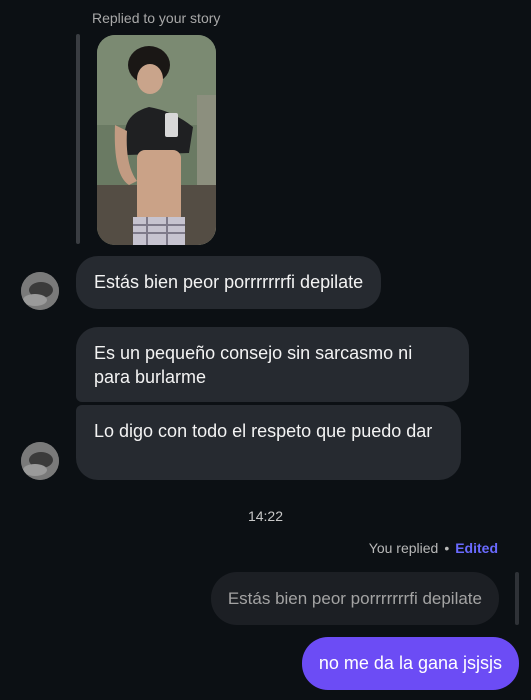 This screenshot has width=531, height=700. Describe the element at coordinates (156, 18) in the screenshot. I see `story-reply-caption: Replied to your story` at that location.